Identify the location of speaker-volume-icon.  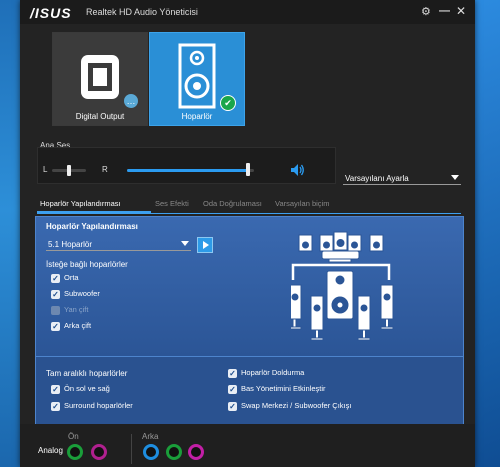
(297, 170).